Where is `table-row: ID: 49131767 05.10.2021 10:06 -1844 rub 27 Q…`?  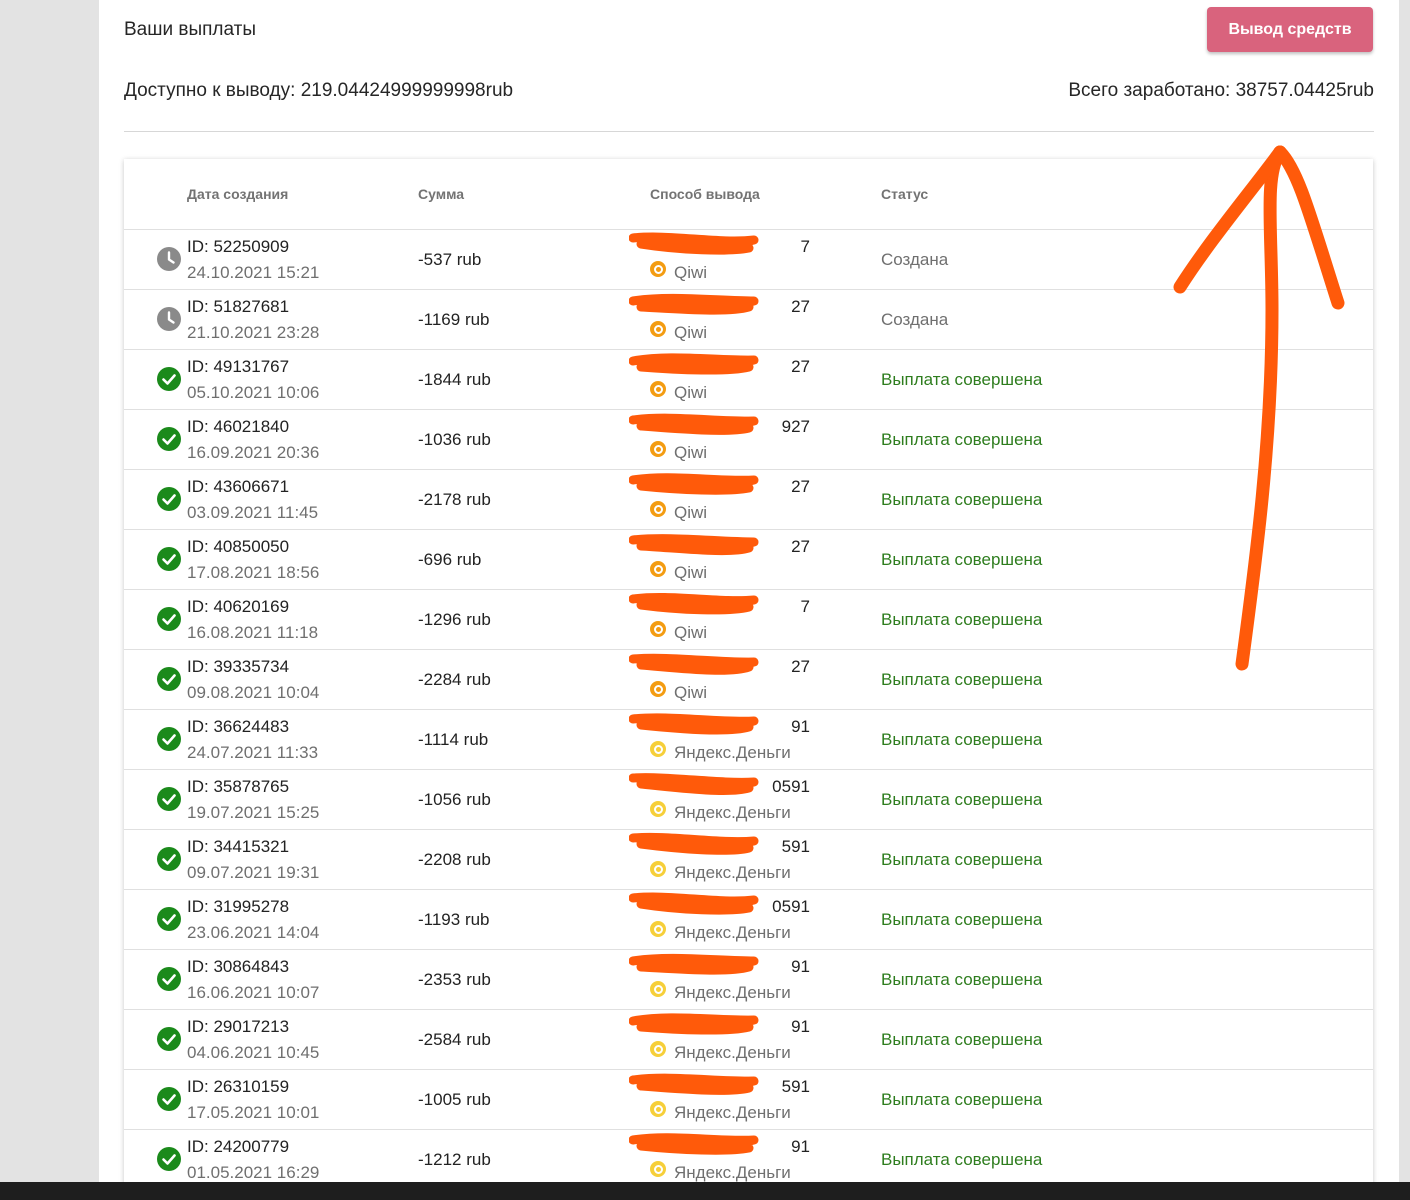 table-row: ID: 49131767 05.10.2021 10:06 -1844 rub 27 Q… is located at coordinates (748, 380).